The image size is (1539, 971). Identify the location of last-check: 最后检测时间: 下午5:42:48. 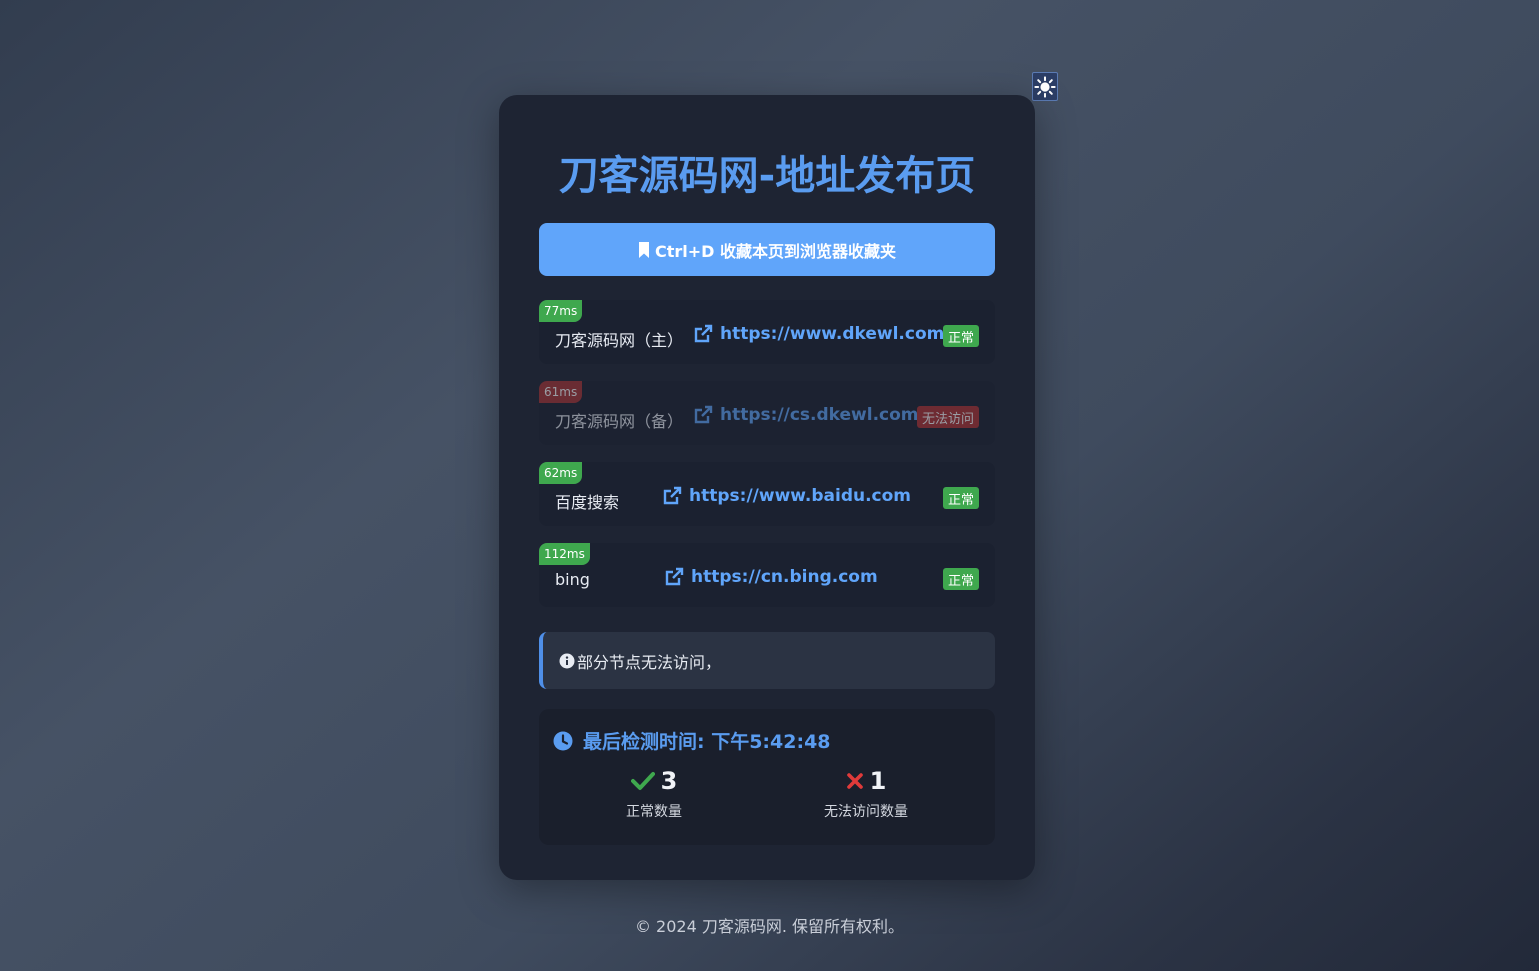
(692, 740).